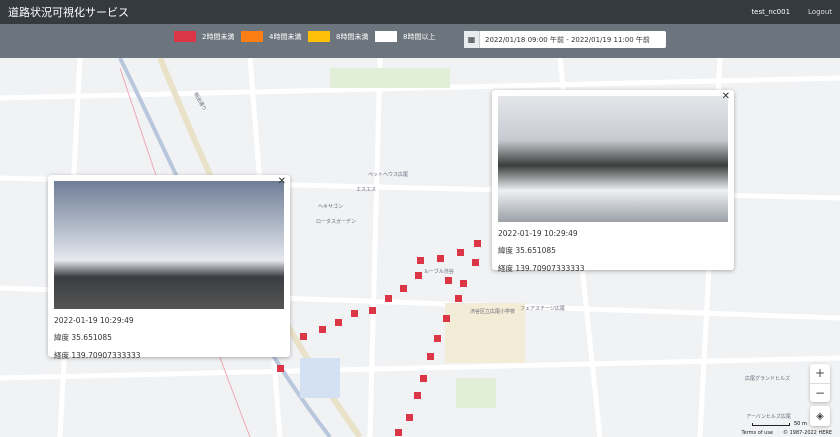 Image resolution: width=840 pixels, height=437 pixels. I want to click on layers-button: ◈, so click(820, 416).